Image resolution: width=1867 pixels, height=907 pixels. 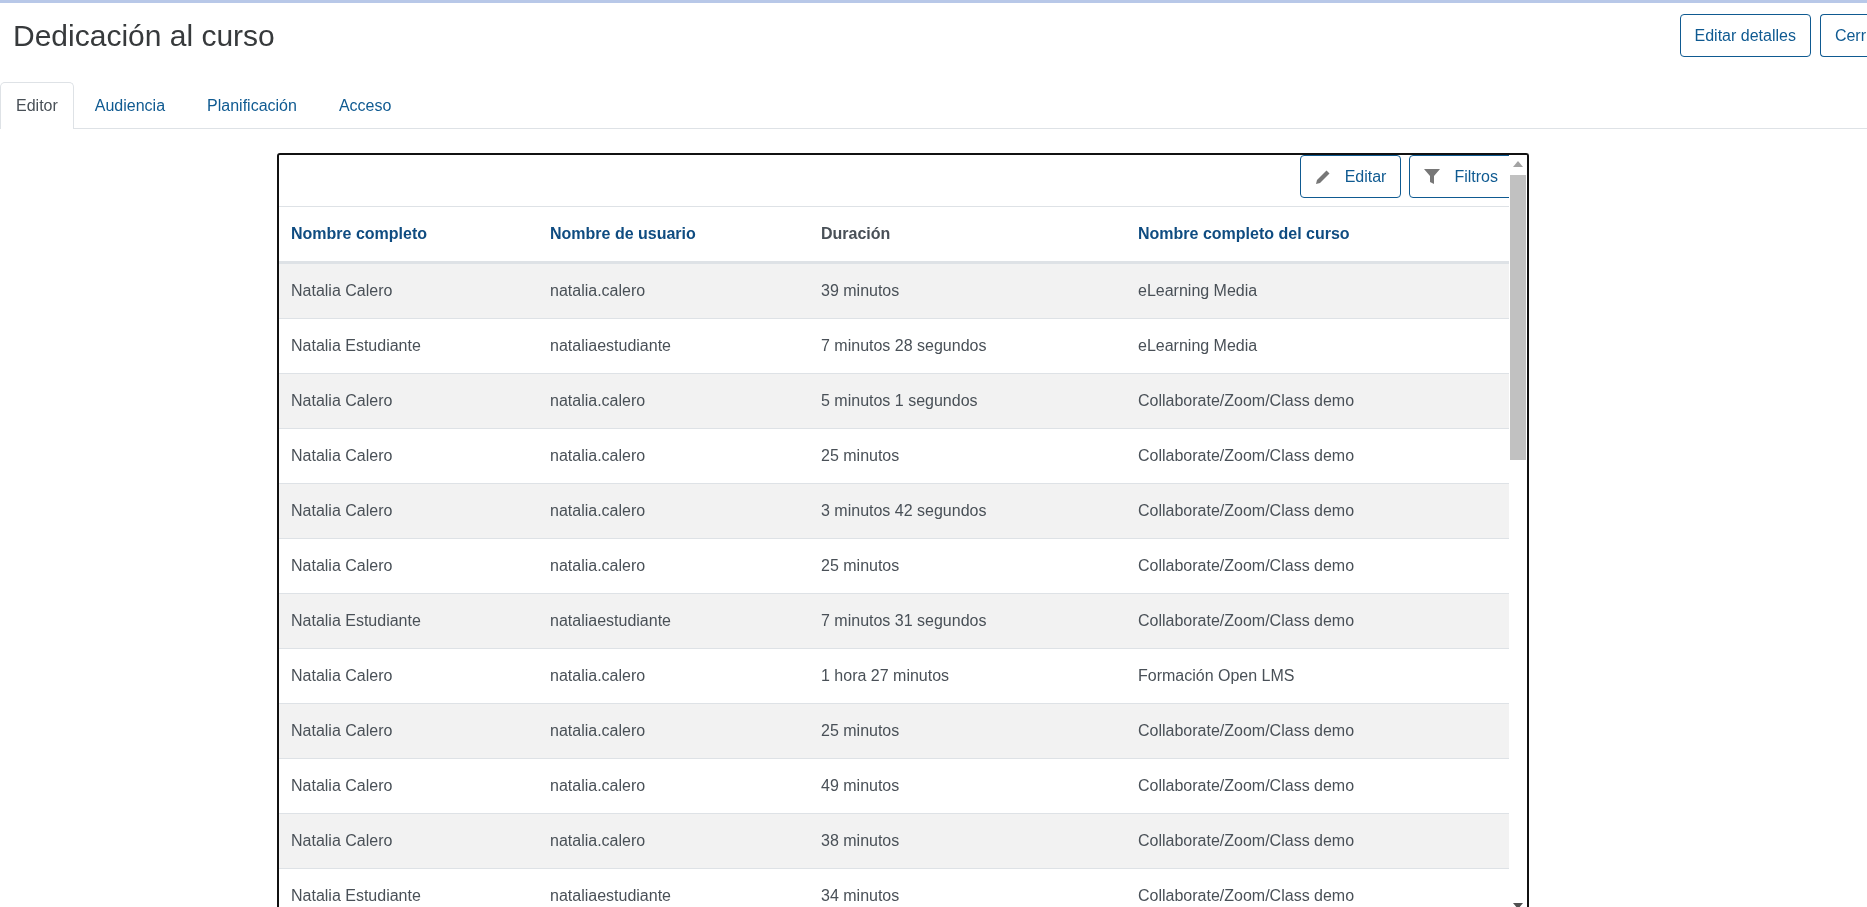 I want to click on tab: Acceso, so click(x=365, y=105).